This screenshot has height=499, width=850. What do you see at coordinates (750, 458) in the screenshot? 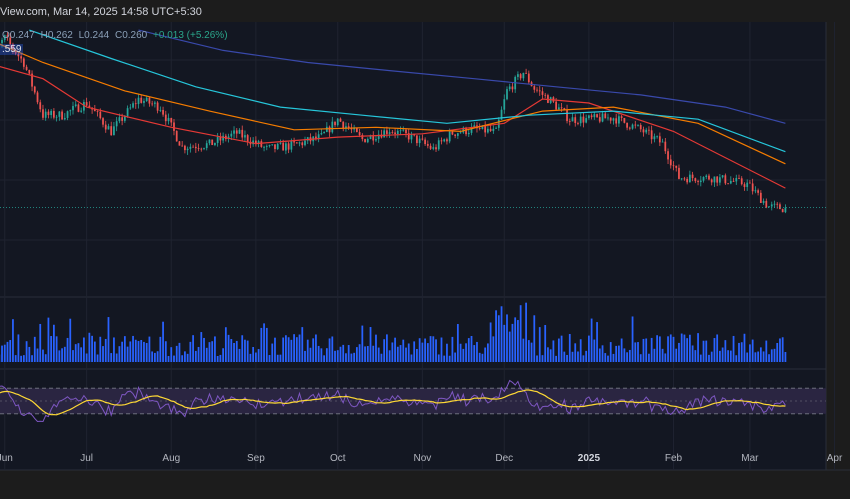
I see `x-tick-label: Mar` at bounding box center [750, 458].